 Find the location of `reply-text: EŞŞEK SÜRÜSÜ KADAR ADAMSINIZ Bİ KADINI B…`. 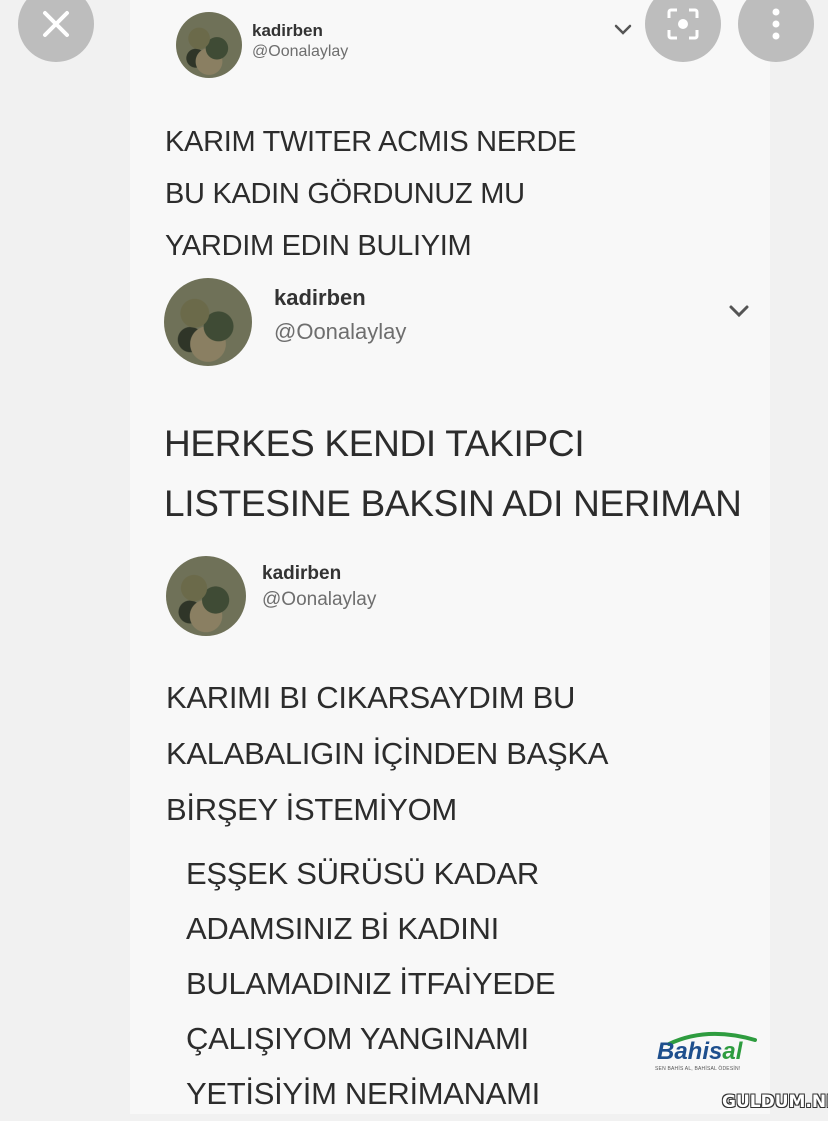

reply-text: EŞŞEK SÜRÜSÜ KADAR ADAMSINIZ Bİ KADINI B… is located at coordinates (371, 983).